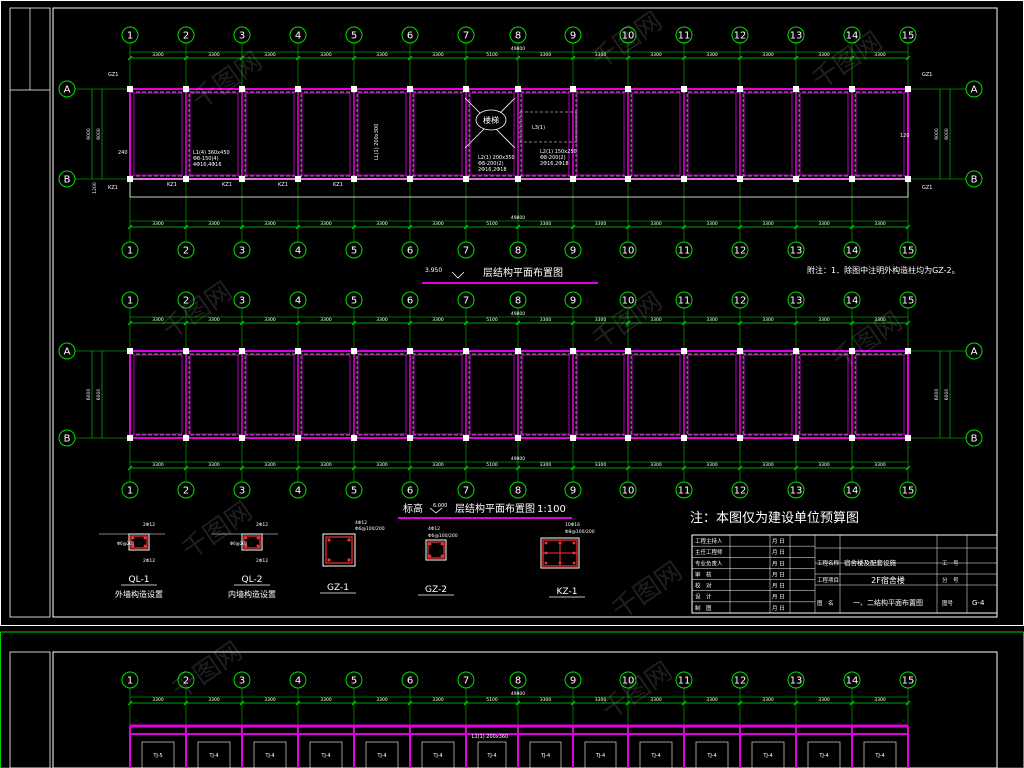 The height and width of the screenshot is (768, 1024). What do you see at coordinates (298, 301) in the screenshot?
I see `plan2-axis-4-label: 4` at bounding box center [298, 301].